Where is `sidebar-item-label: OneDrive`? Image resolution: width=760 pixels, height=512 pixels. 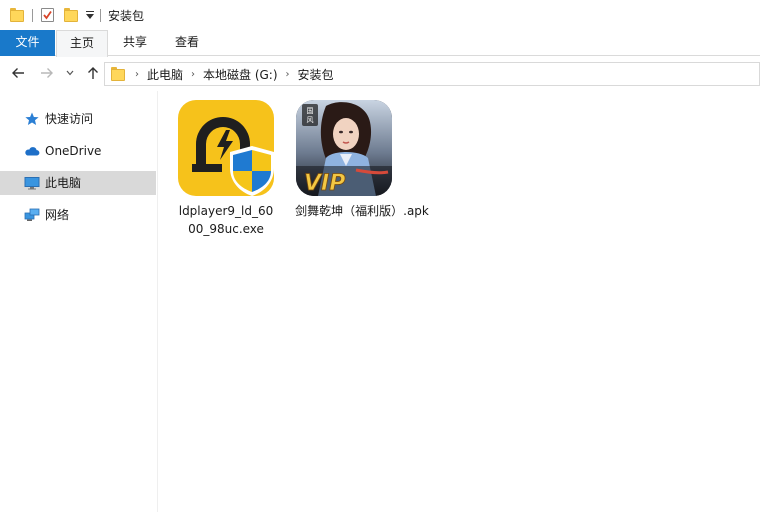
sidebar-item-label: OneDrive is located at coordinates (73, 151).